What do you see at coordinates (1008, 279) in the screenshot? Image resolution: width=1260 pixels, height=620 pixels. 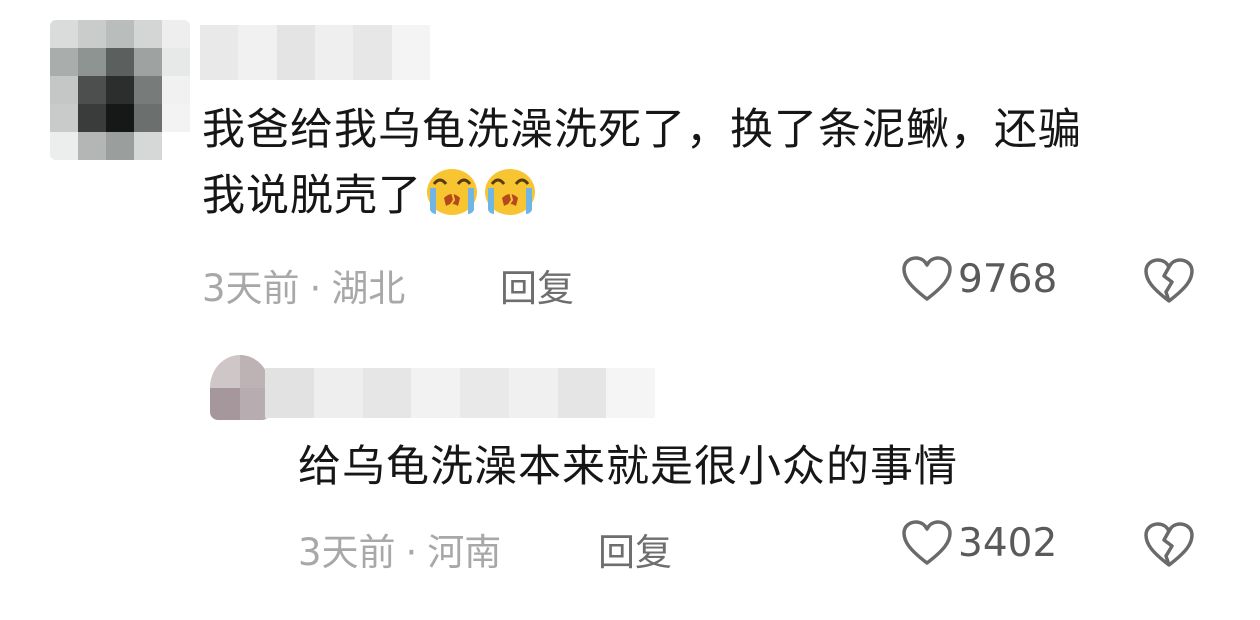 I see `like-count: 9768` at bounding box center [1008, 279].